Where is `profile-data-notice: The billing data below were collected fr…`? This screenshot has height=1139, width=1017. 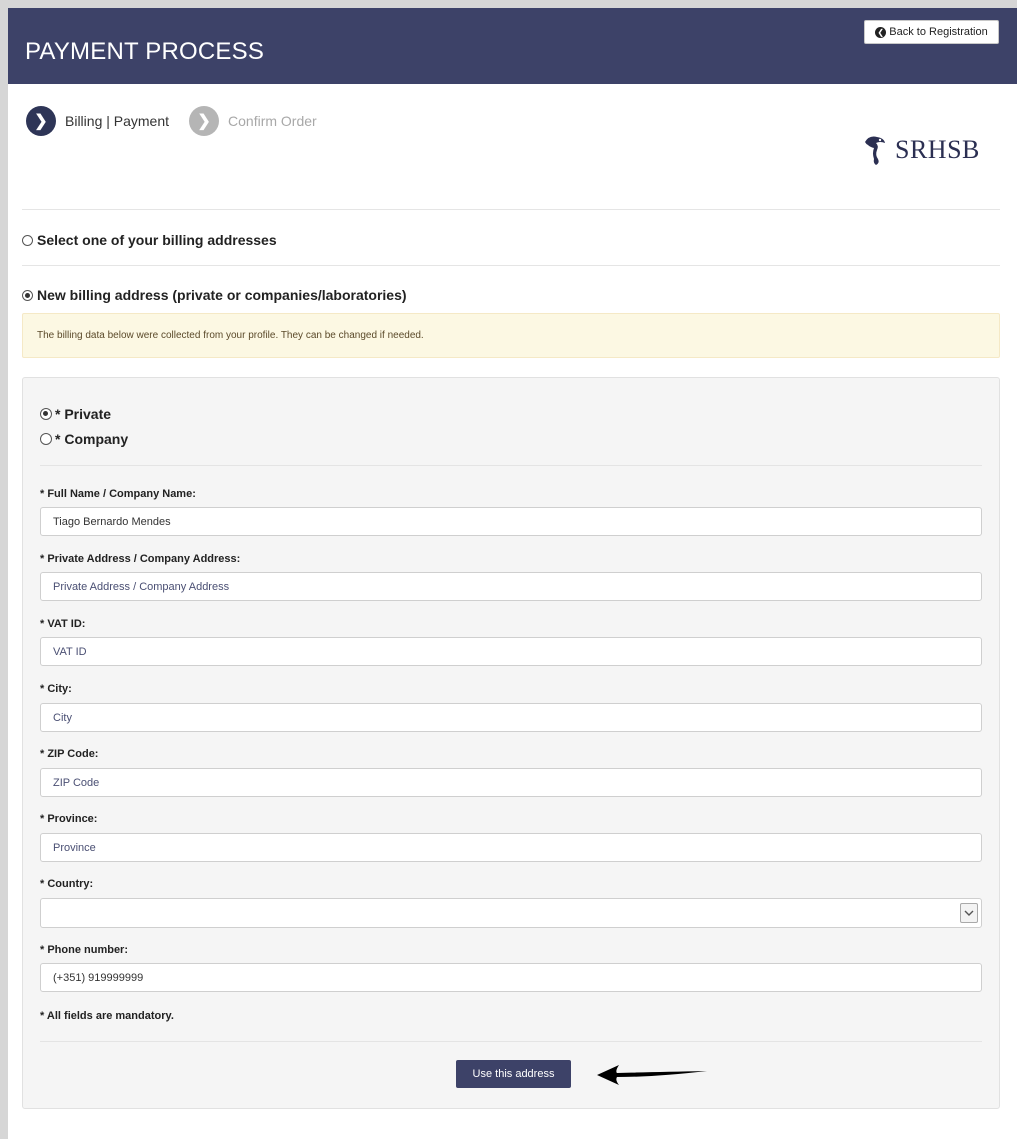 profile-data-notice: The billing data below were collected fr… is located at coordinates (511, 335).